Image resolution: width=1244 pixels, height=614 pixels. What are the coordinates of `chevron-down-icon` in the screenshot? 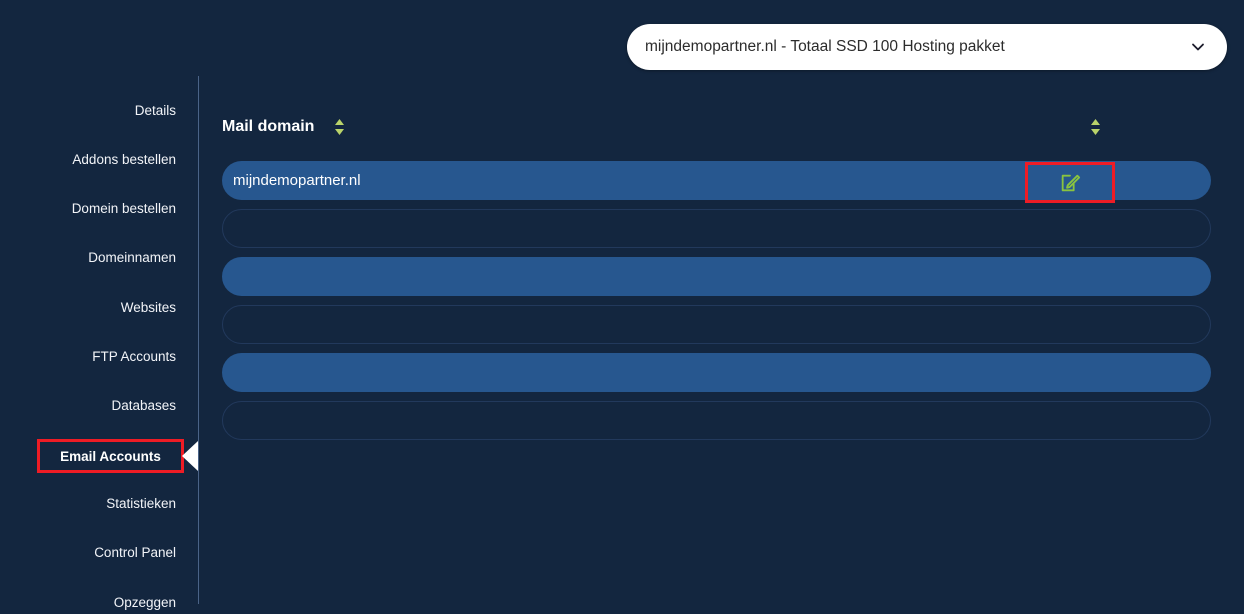 It's located at (1198, 47).